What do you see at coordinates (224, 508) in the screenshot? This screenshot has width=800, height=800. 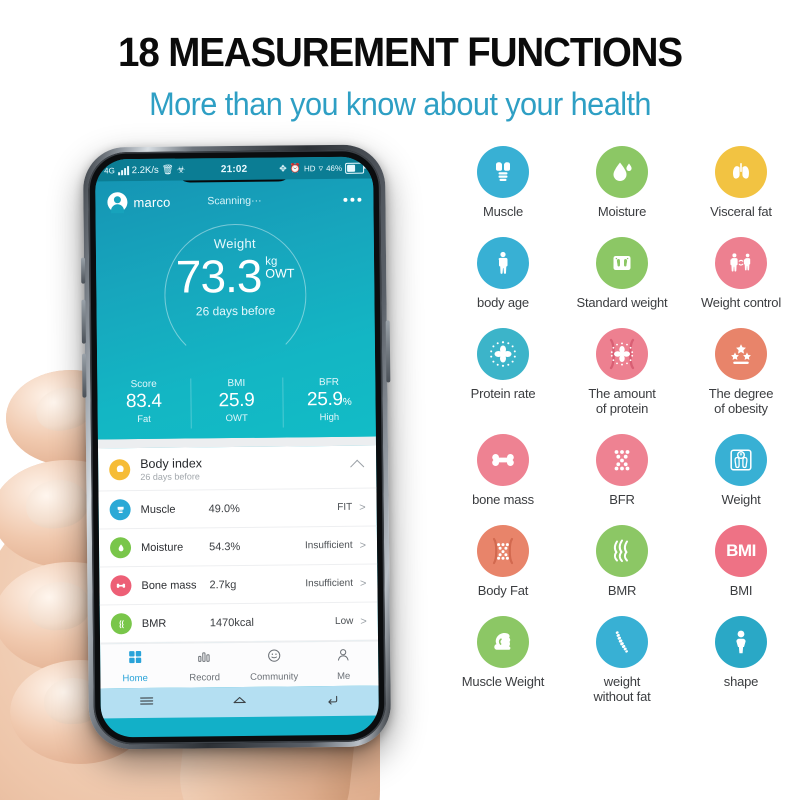 I see `row-value: 49.0%` at bounding box center [224, 508].